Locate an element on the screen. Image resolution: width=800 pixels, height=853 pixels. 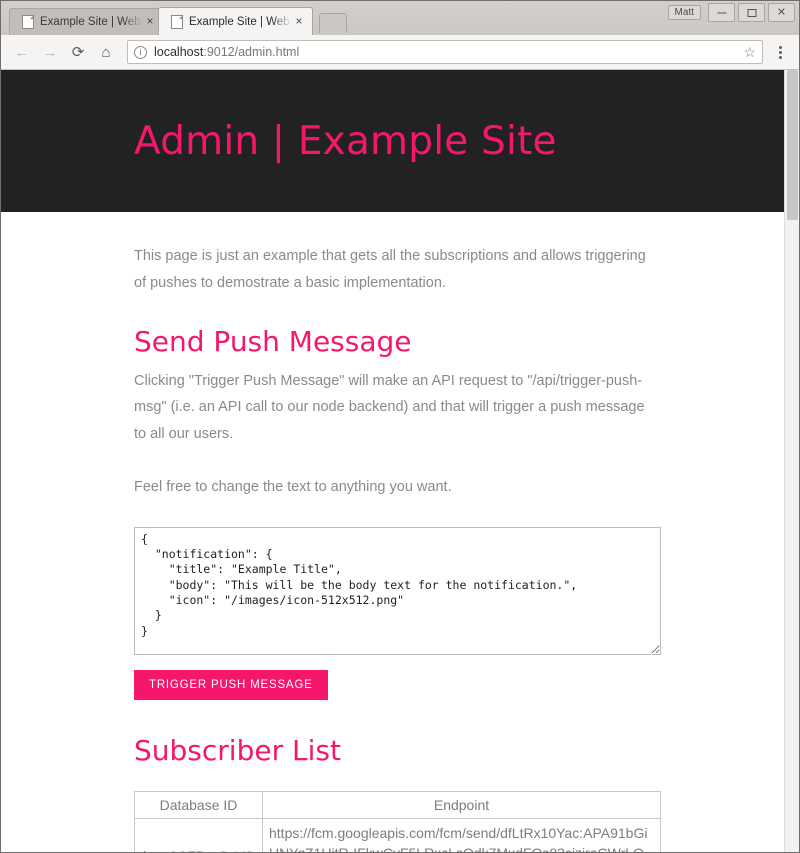
close-window-button: ✕ is located at coordinates (781, 12).